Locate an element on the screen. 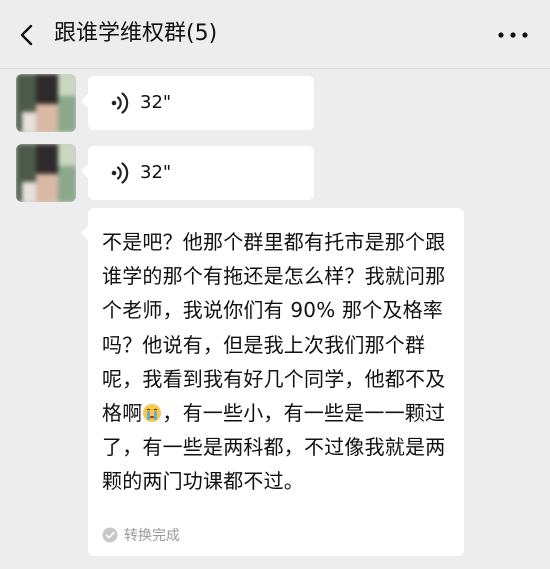  back-button is located at coordinates (28, 35).